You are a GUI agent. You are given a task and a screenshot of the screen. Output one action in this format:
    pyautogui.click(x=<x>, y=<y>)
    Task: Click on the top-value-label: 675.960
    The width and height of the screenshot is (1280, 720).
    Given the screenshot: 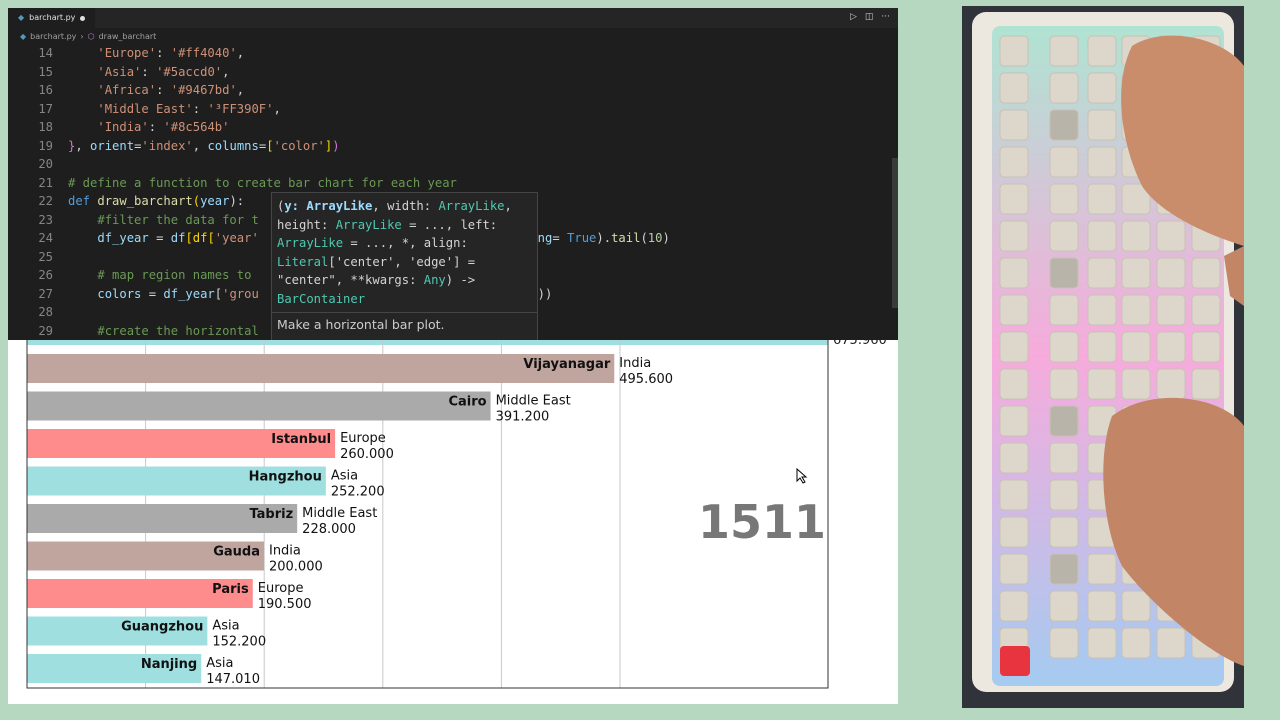 What is the action you would take?
    pyautogui.click(x=860, y=344)
    